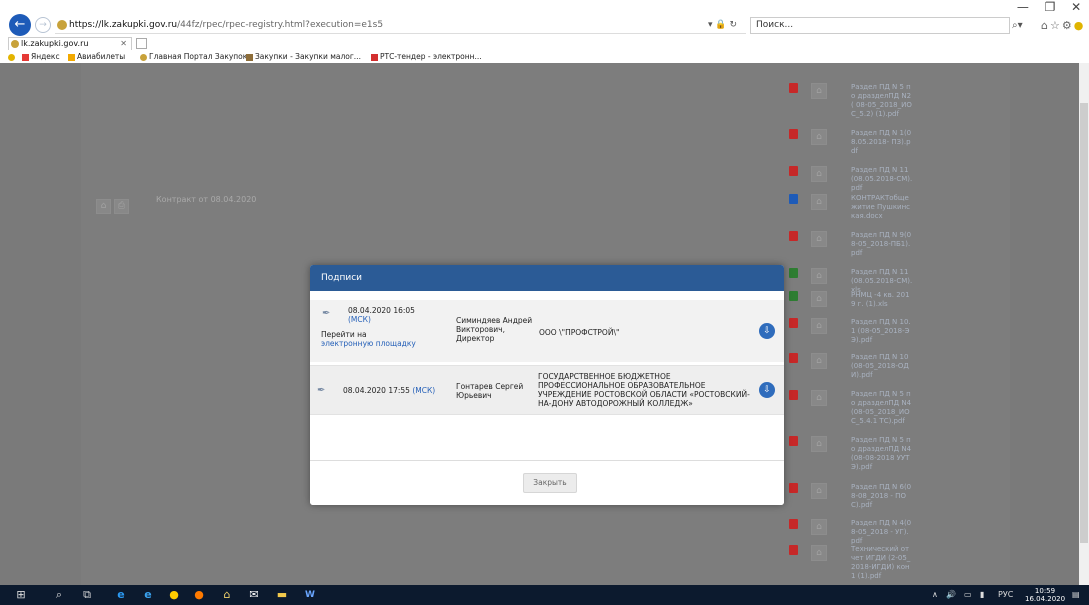 The height and width of the screenshot is (605, 1089). What do you see at coordinates (1045, 595) in the screenshot?
I see `clock: 10:59 16.04.2020` at bounding box center [1045, 595].